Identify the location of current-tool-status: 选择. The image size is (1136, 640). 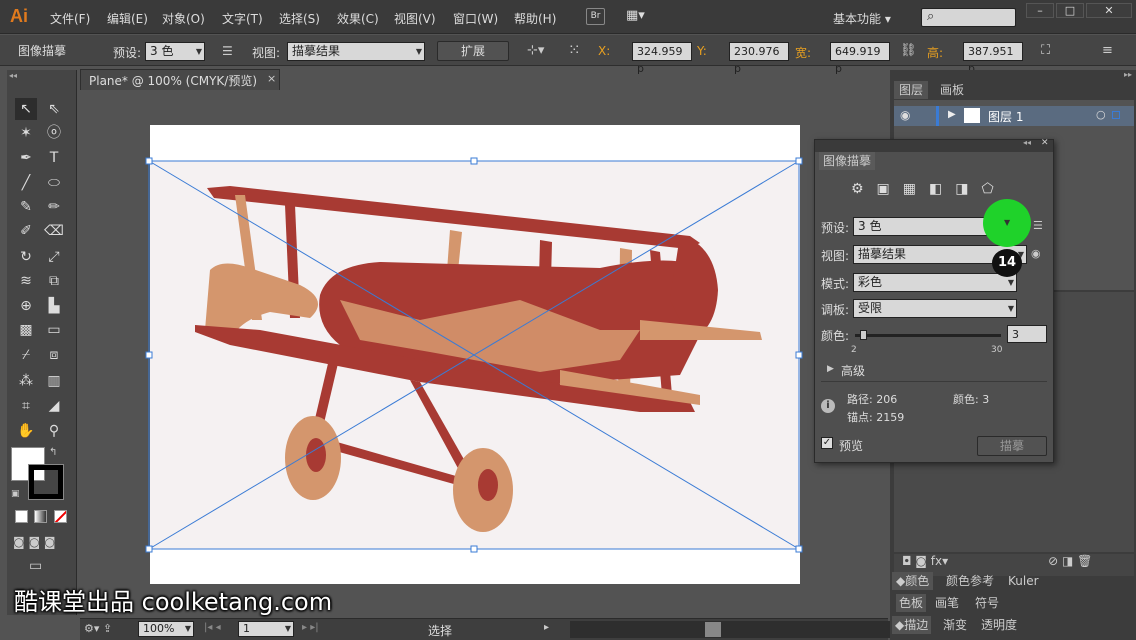
(440, 631).